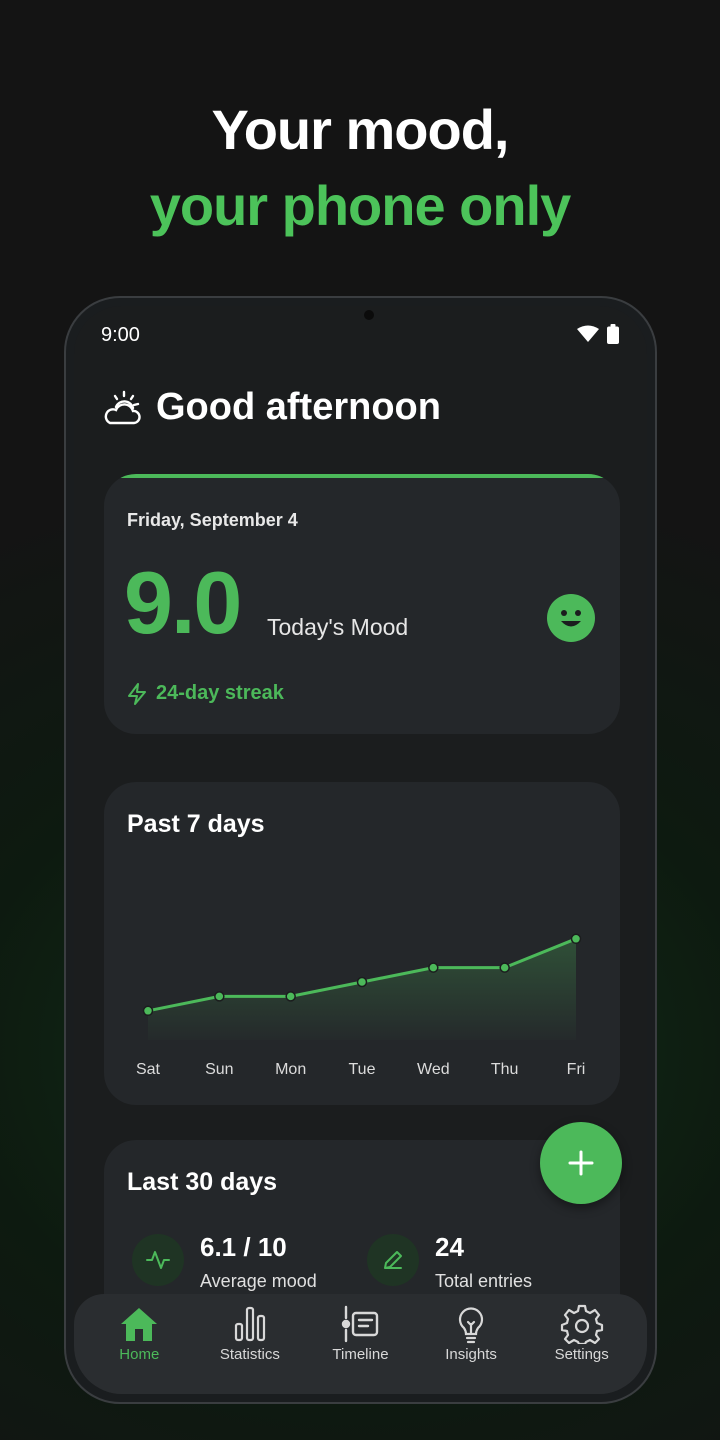 This screenshot has width=720, height=1440. I want to click on x-tick-label-mon: Mon, so click(290, 1069).